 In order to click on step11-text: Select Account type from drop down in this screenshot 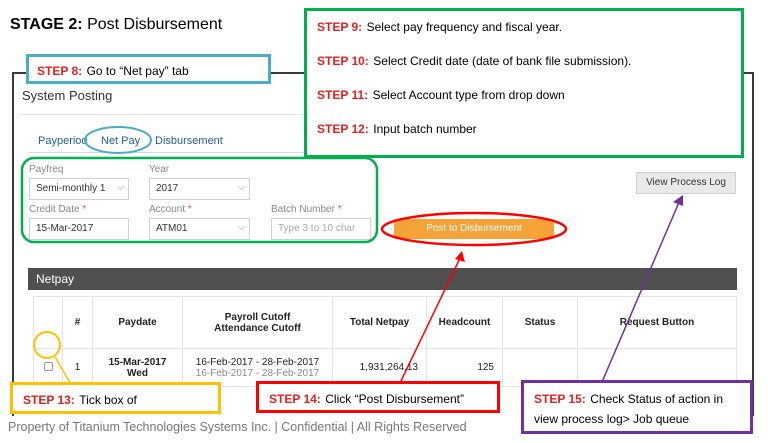, I will do `click(468, 95)`.